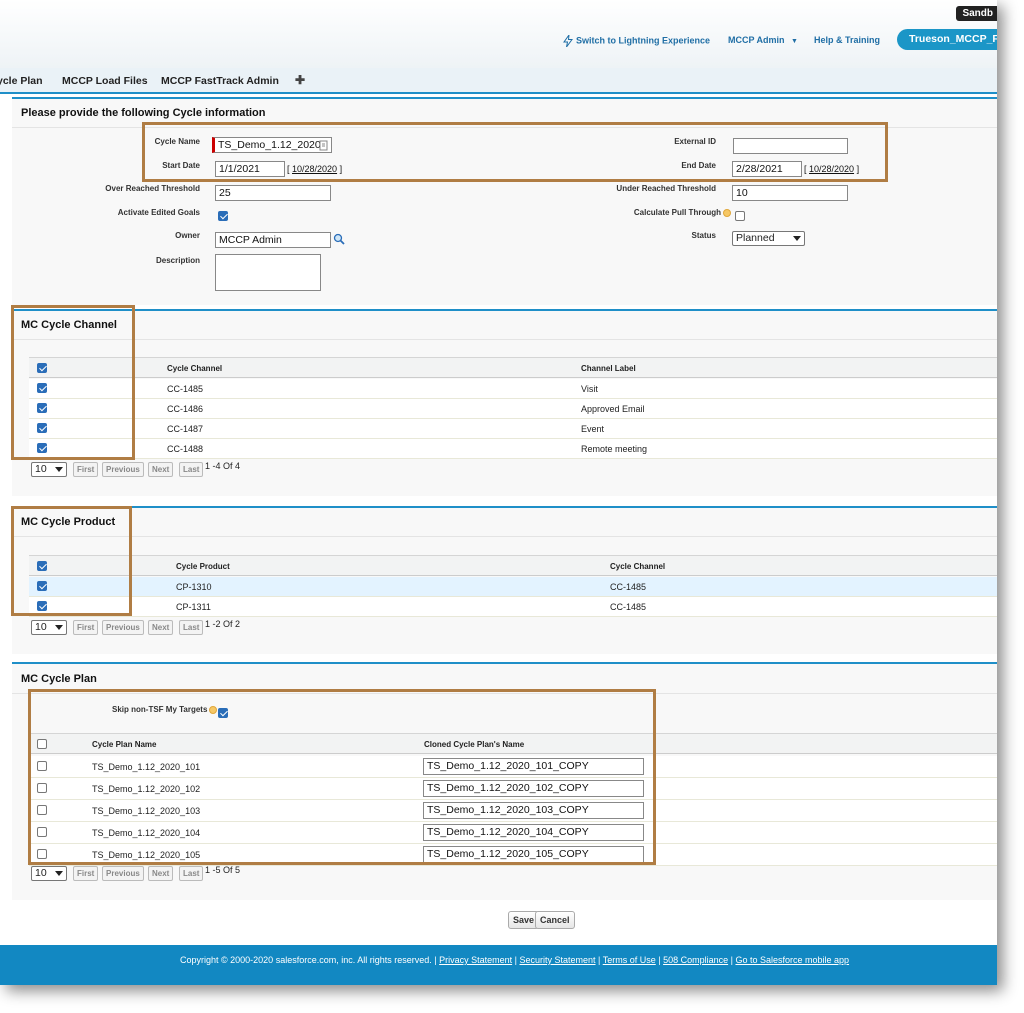 This screenshot has height=1013, width=1024. I want to click on cell-channel-label: Event, so click(593, 429).